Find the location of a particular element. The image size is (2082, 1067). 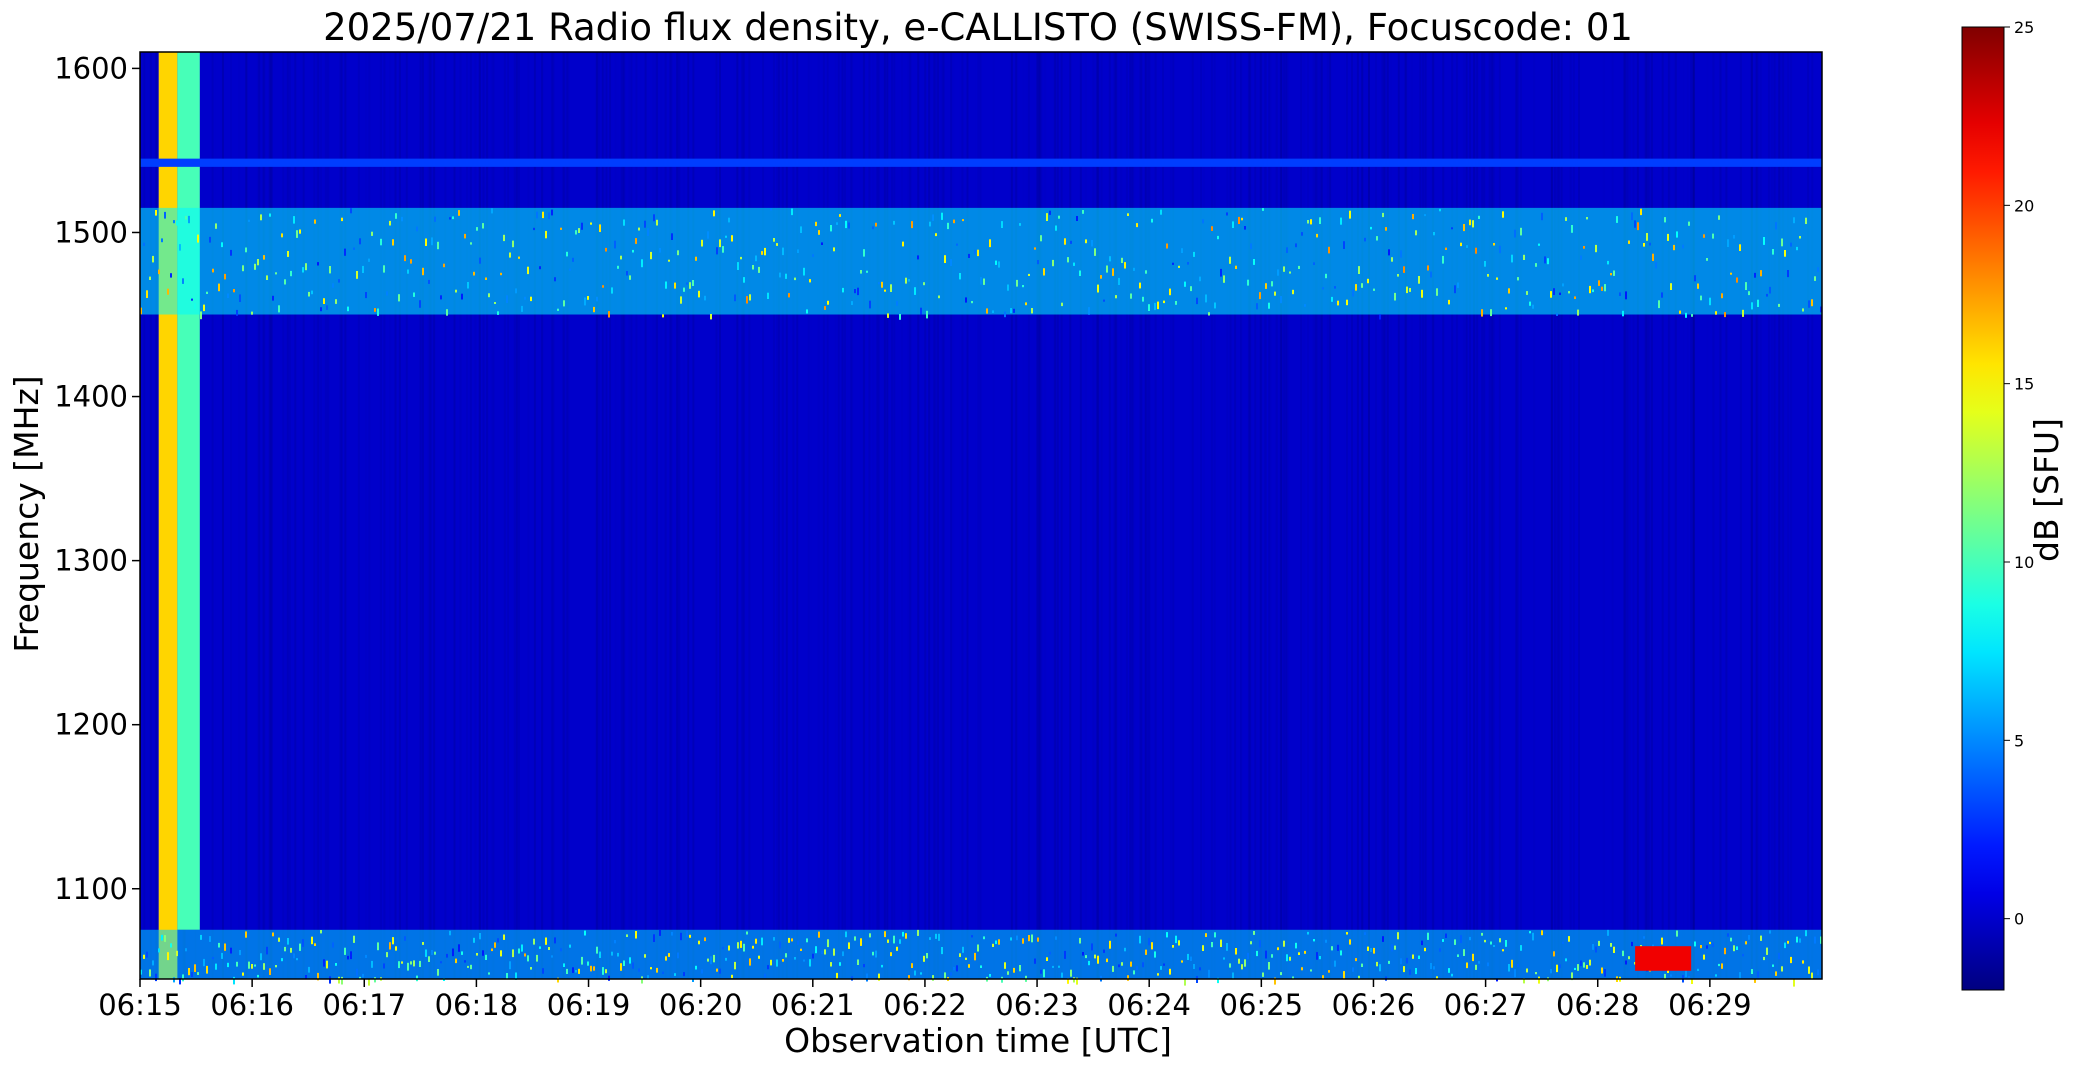

x-tick-label: 06:21 is located at coordinates (813, 1005).